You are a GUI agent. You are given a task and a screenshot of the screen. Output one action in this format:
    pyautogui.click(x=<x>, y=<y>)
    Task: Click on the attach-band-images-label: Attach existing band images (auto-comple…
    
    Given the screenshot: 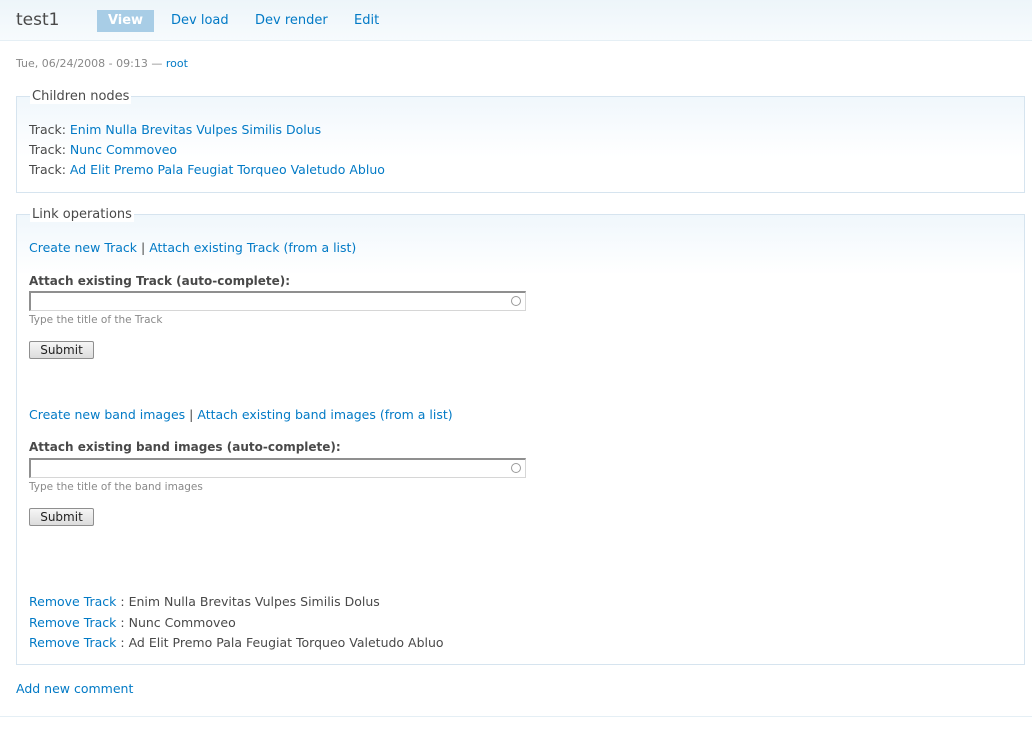 What is the action you would take?
    pyautogui.click(x=185, y=447)
    